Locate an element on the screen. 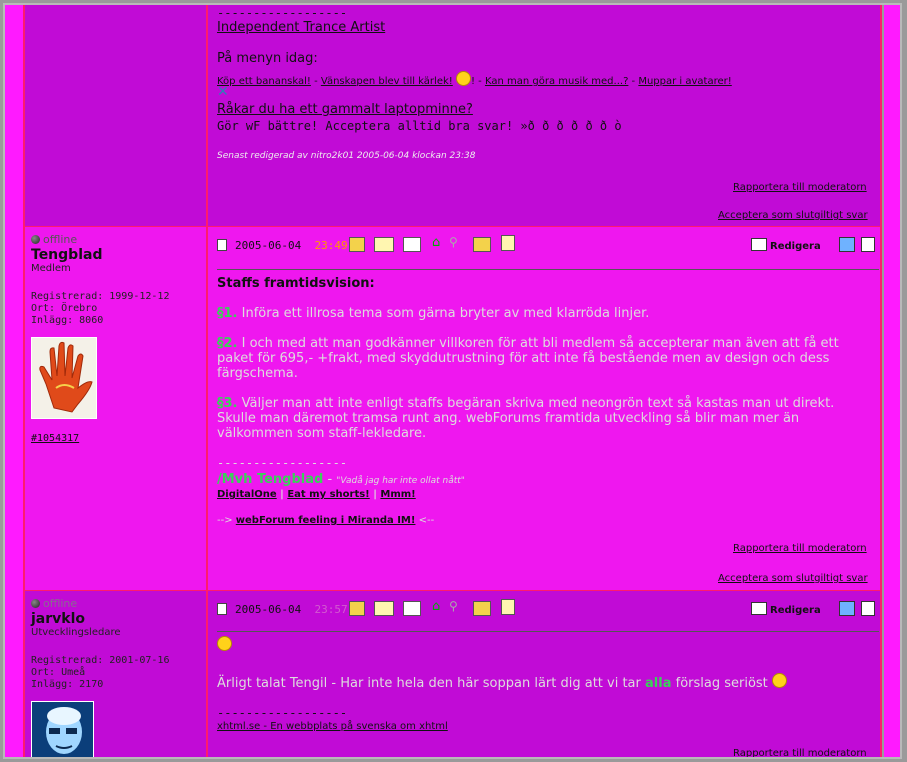  miranda-line: --> webForum feeling i Miranda IM! <-- is located at coordinates (326, 520).